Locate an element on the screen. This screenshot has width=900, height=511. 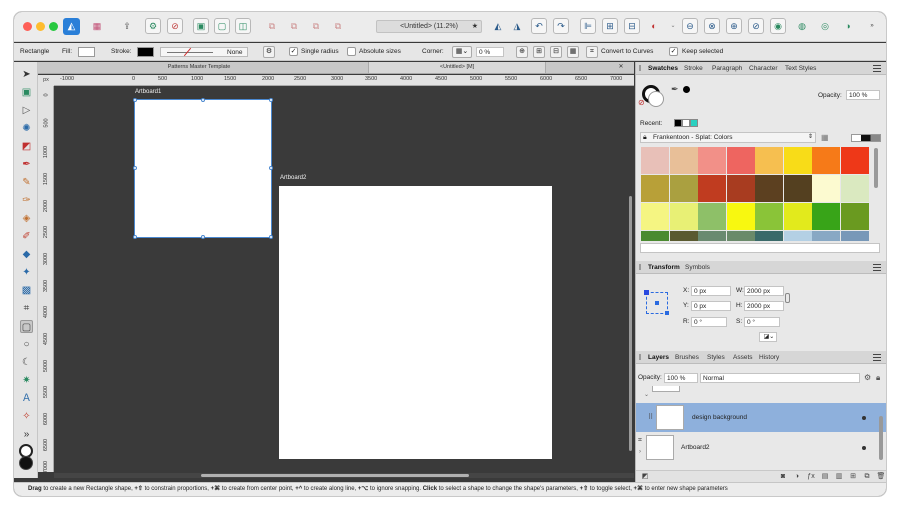
chat-icon: ◍ is located at coordinates (802, 26).